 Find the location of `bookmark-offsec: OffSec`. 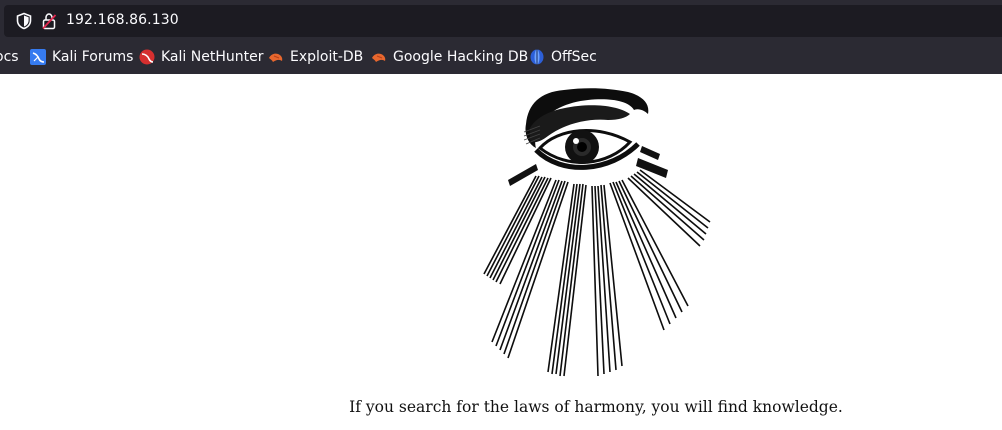

bookmark-offsec: OffSec is located at coordinates (563, 57).